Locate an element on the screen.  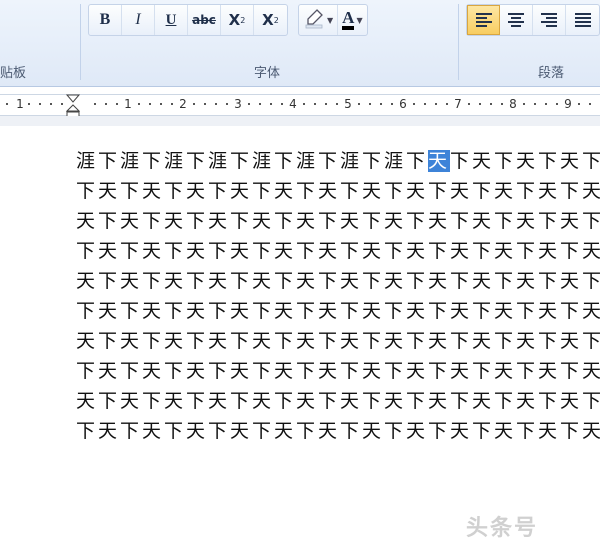
align-center-button is located at coordinates (516, 20).